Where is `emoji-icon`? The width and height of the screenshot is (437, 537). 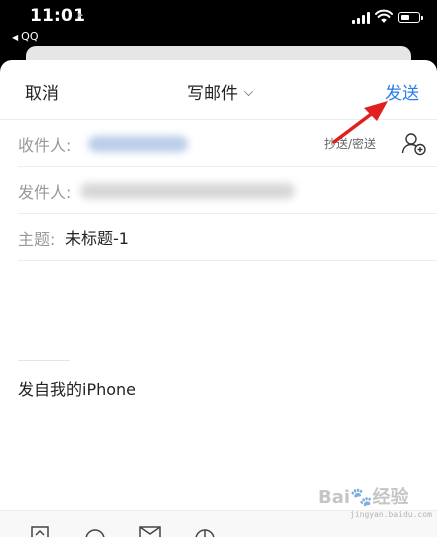 emoji-icon is located at coordinates (95, 531).